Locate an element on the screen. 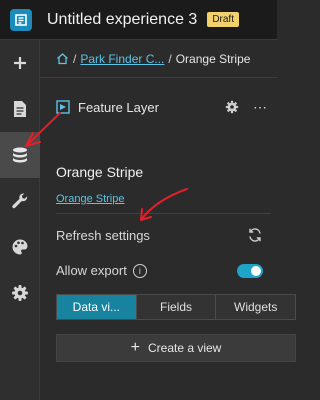 The image size is (320, 400). tab-widgets: Widgets is located at coordinates (255, 307).